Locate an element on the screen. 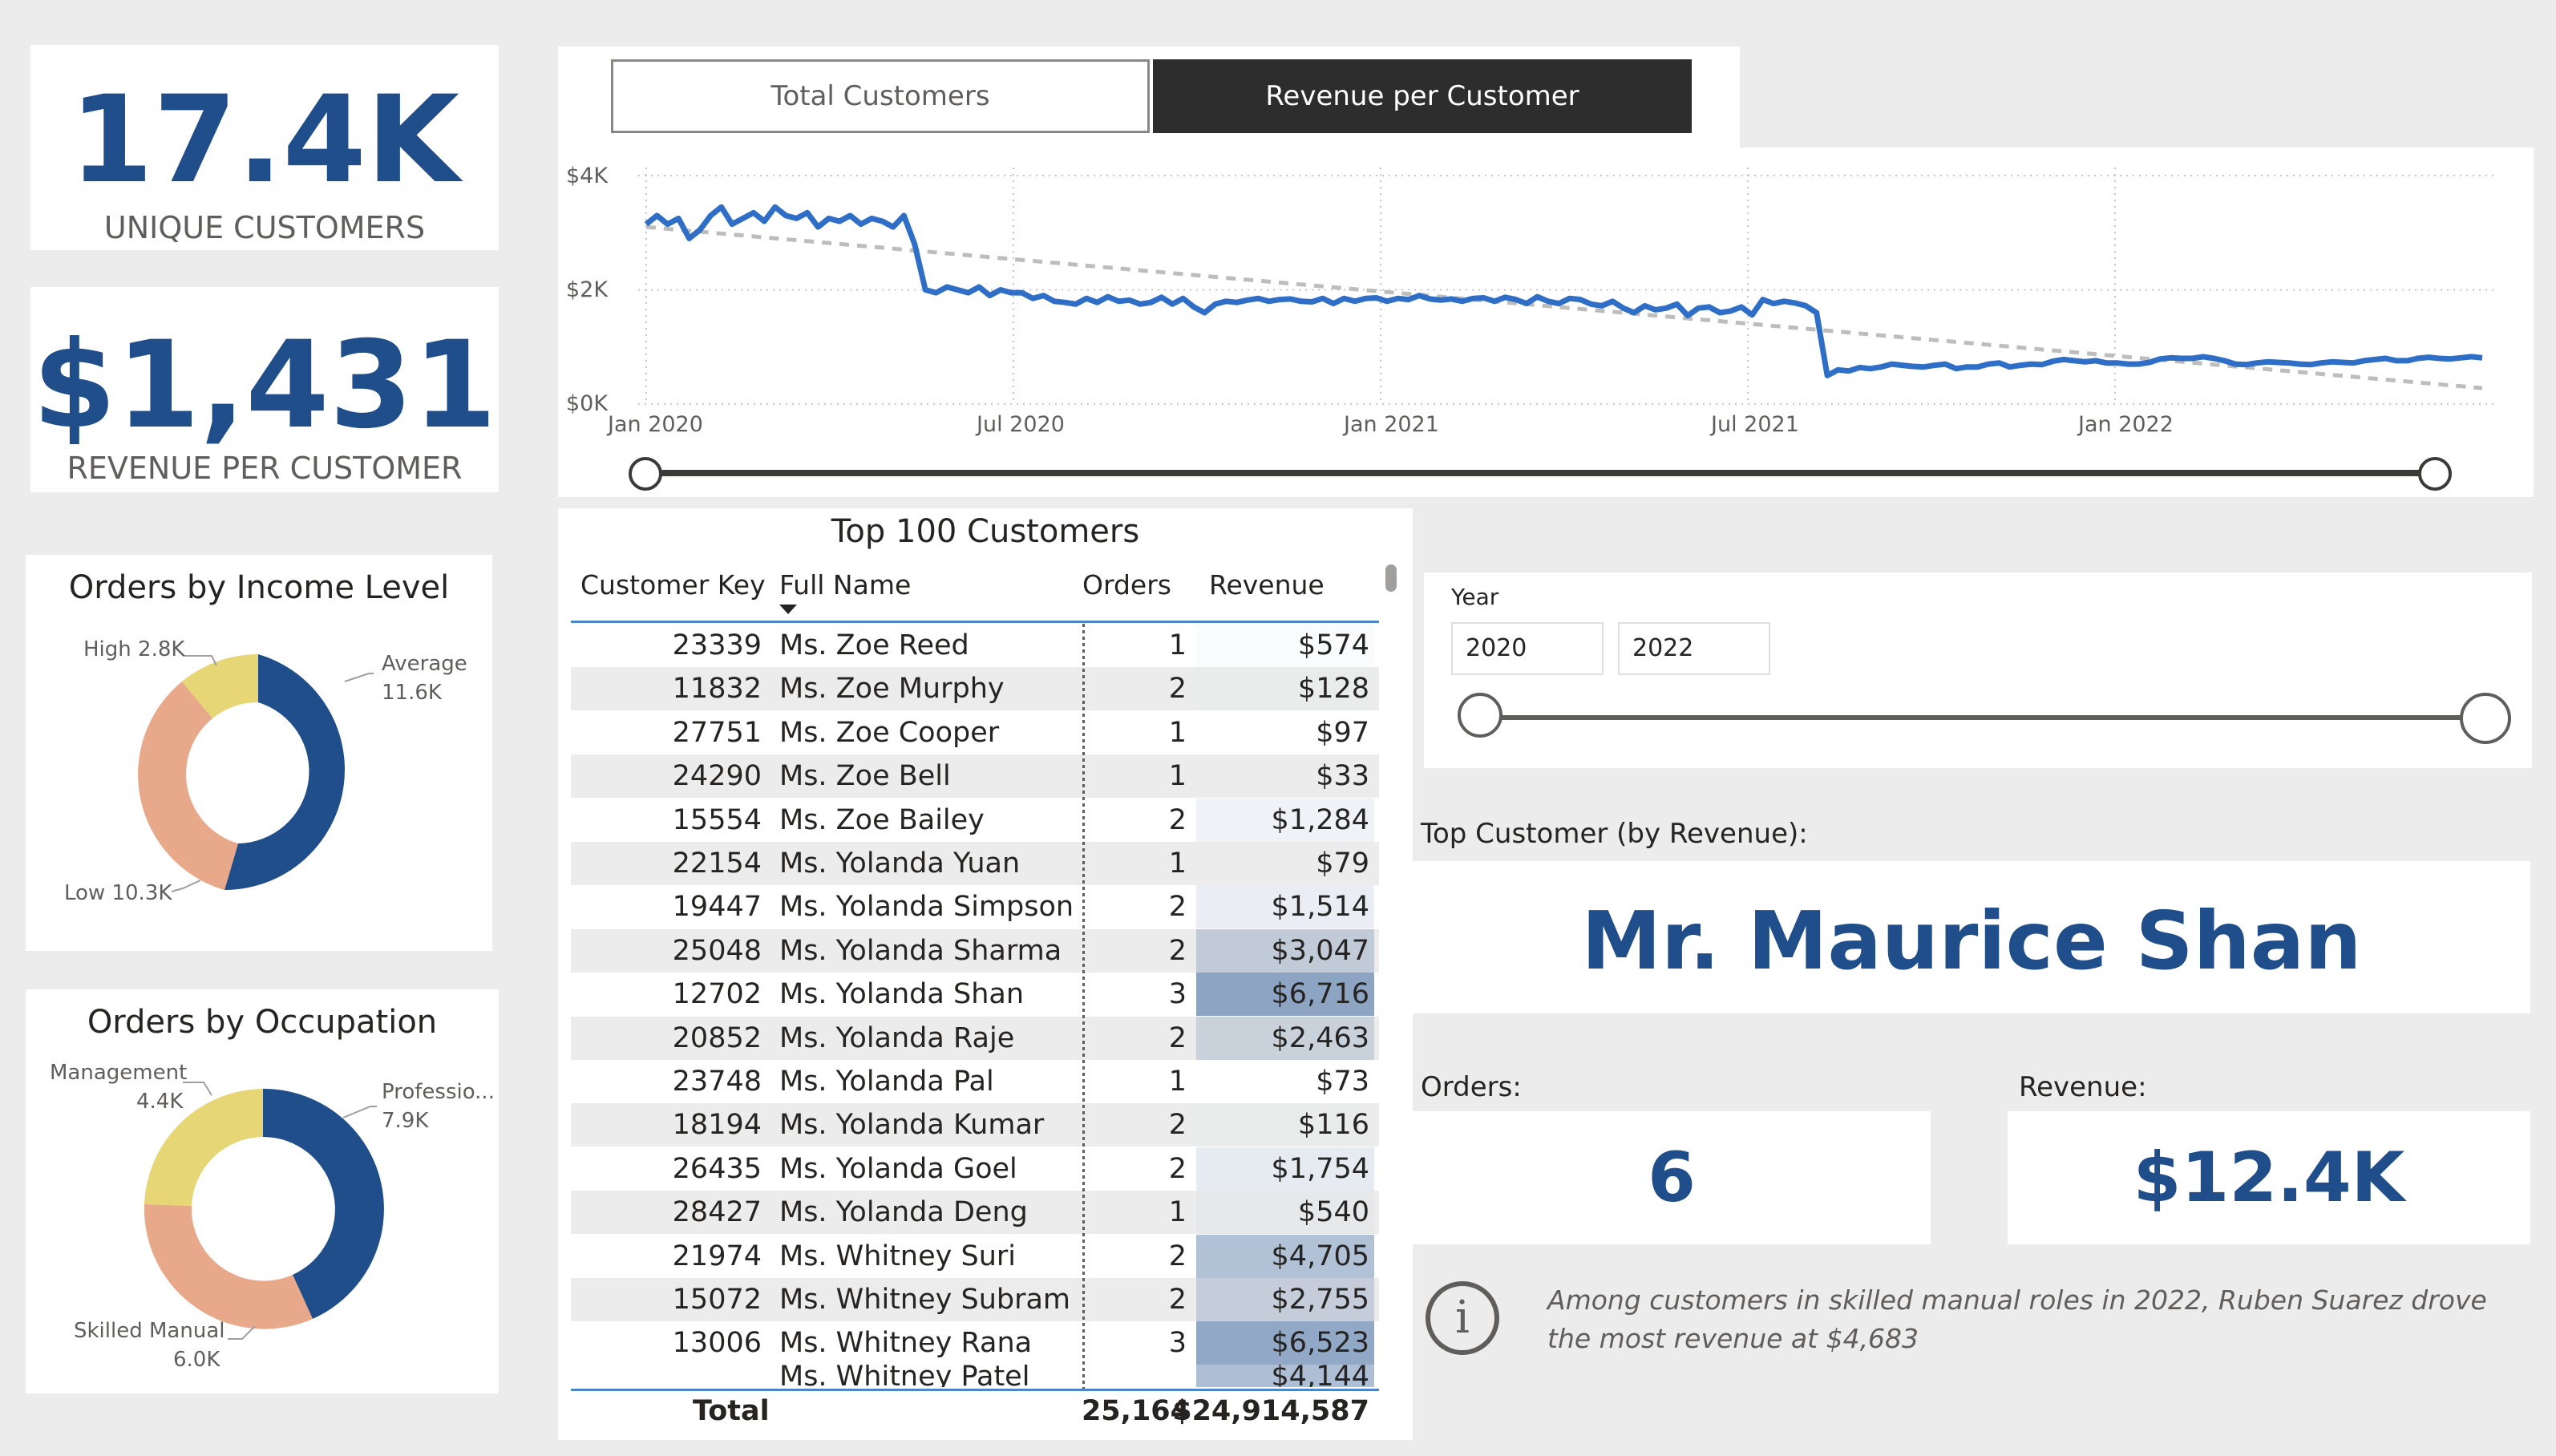  year-to-input: 2022 is located at coordinates (1694, 648).